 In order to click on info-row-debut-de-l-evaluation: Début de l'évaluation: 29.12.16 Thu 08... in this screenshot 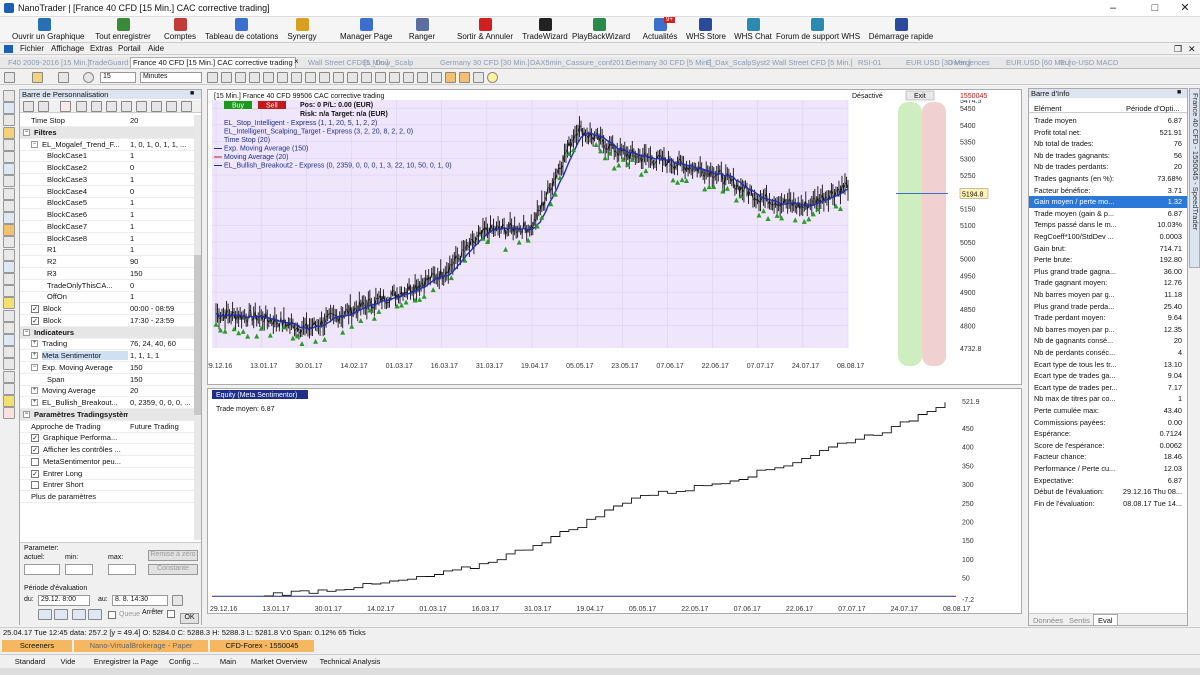, I will do `click(1108, 492)`.